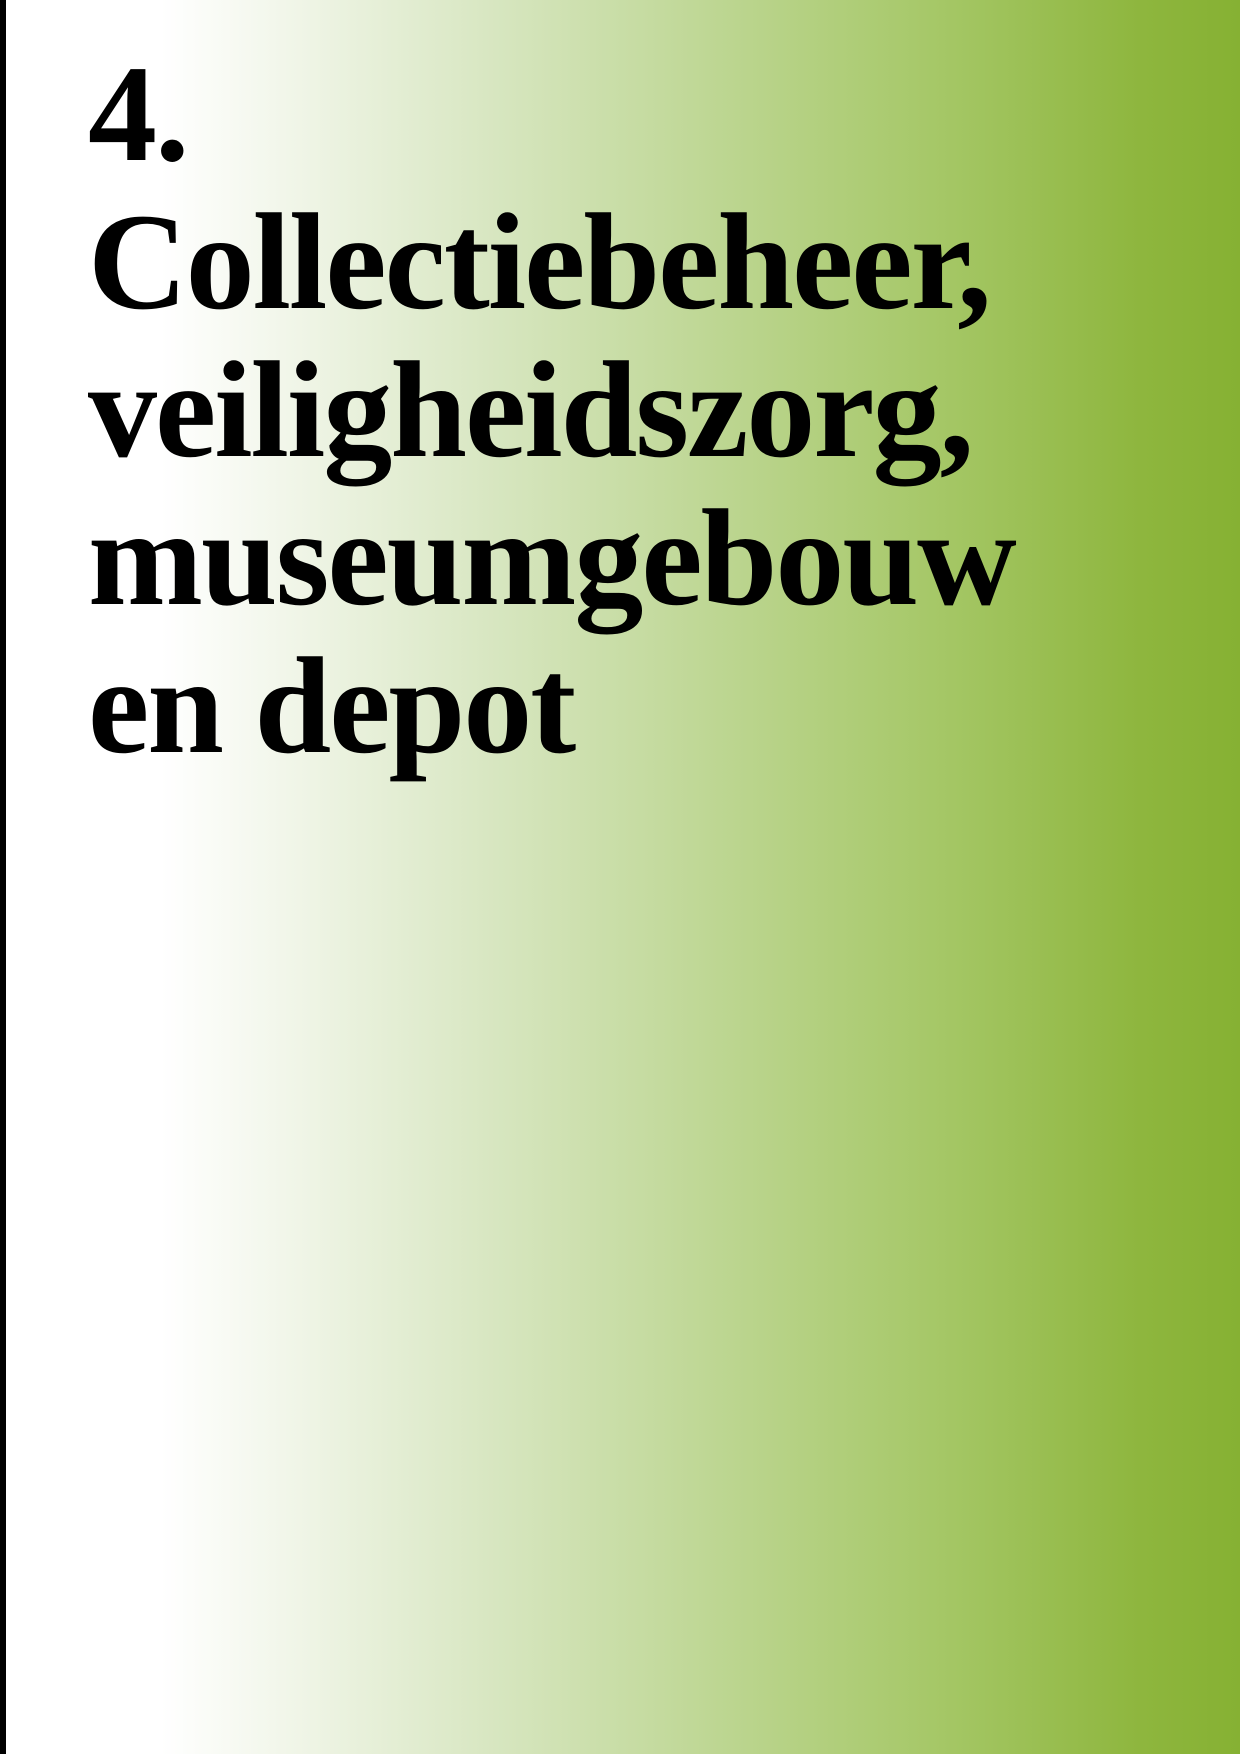 The width and height of the screenshot is (1240, 1754). I want to click on chapter-title-line-2: veiligheidszorg,, so click(531, 409).